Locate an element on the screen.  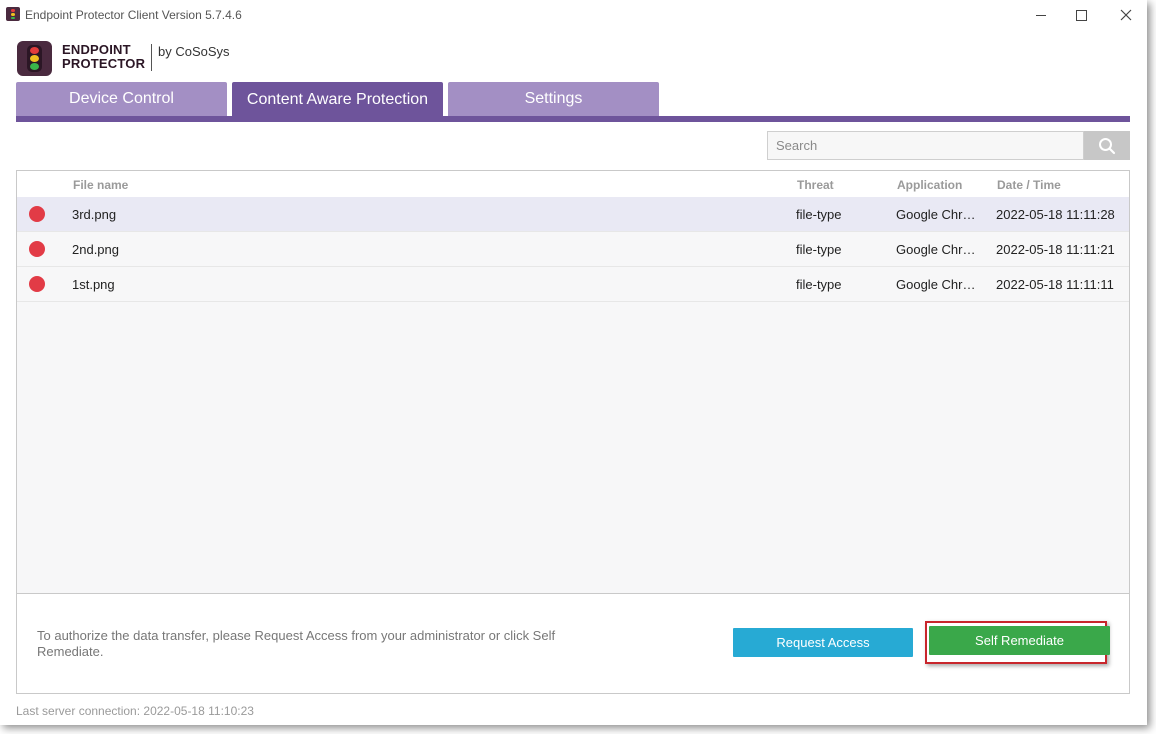
tab-content-aware-protection: Content Aware Protection is located at coordinates (337, 99).